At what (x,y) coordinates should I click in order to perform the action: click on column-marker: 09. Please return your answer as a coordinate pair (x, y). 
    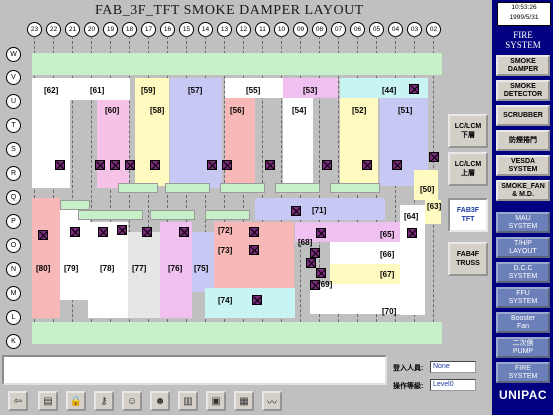
    Looking at the image, I should click on (300, 29).